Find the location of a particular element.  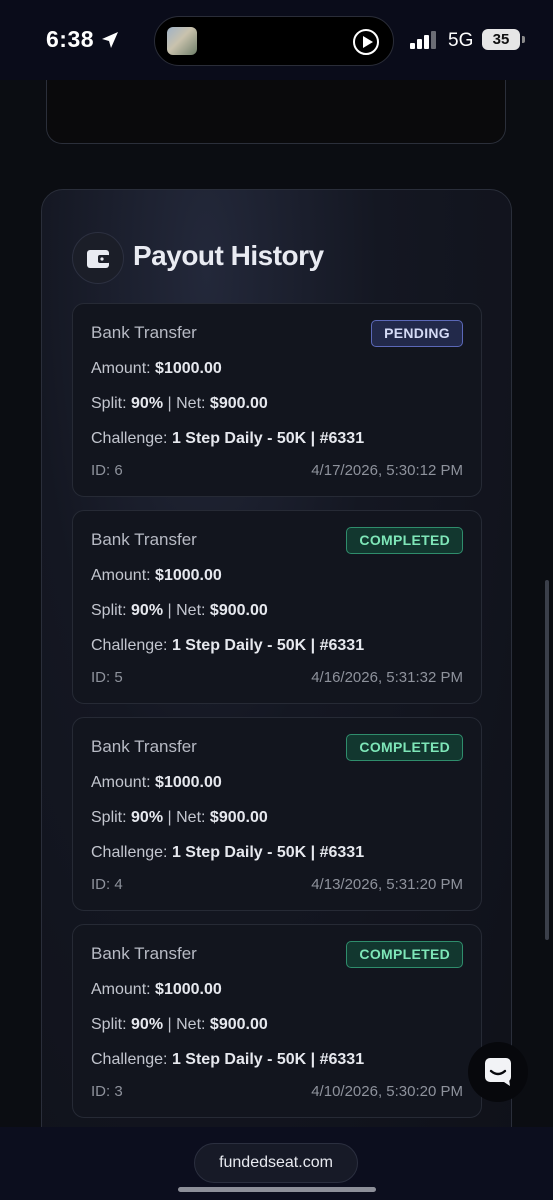

dynamic-island is located at coordinates (274, 41).